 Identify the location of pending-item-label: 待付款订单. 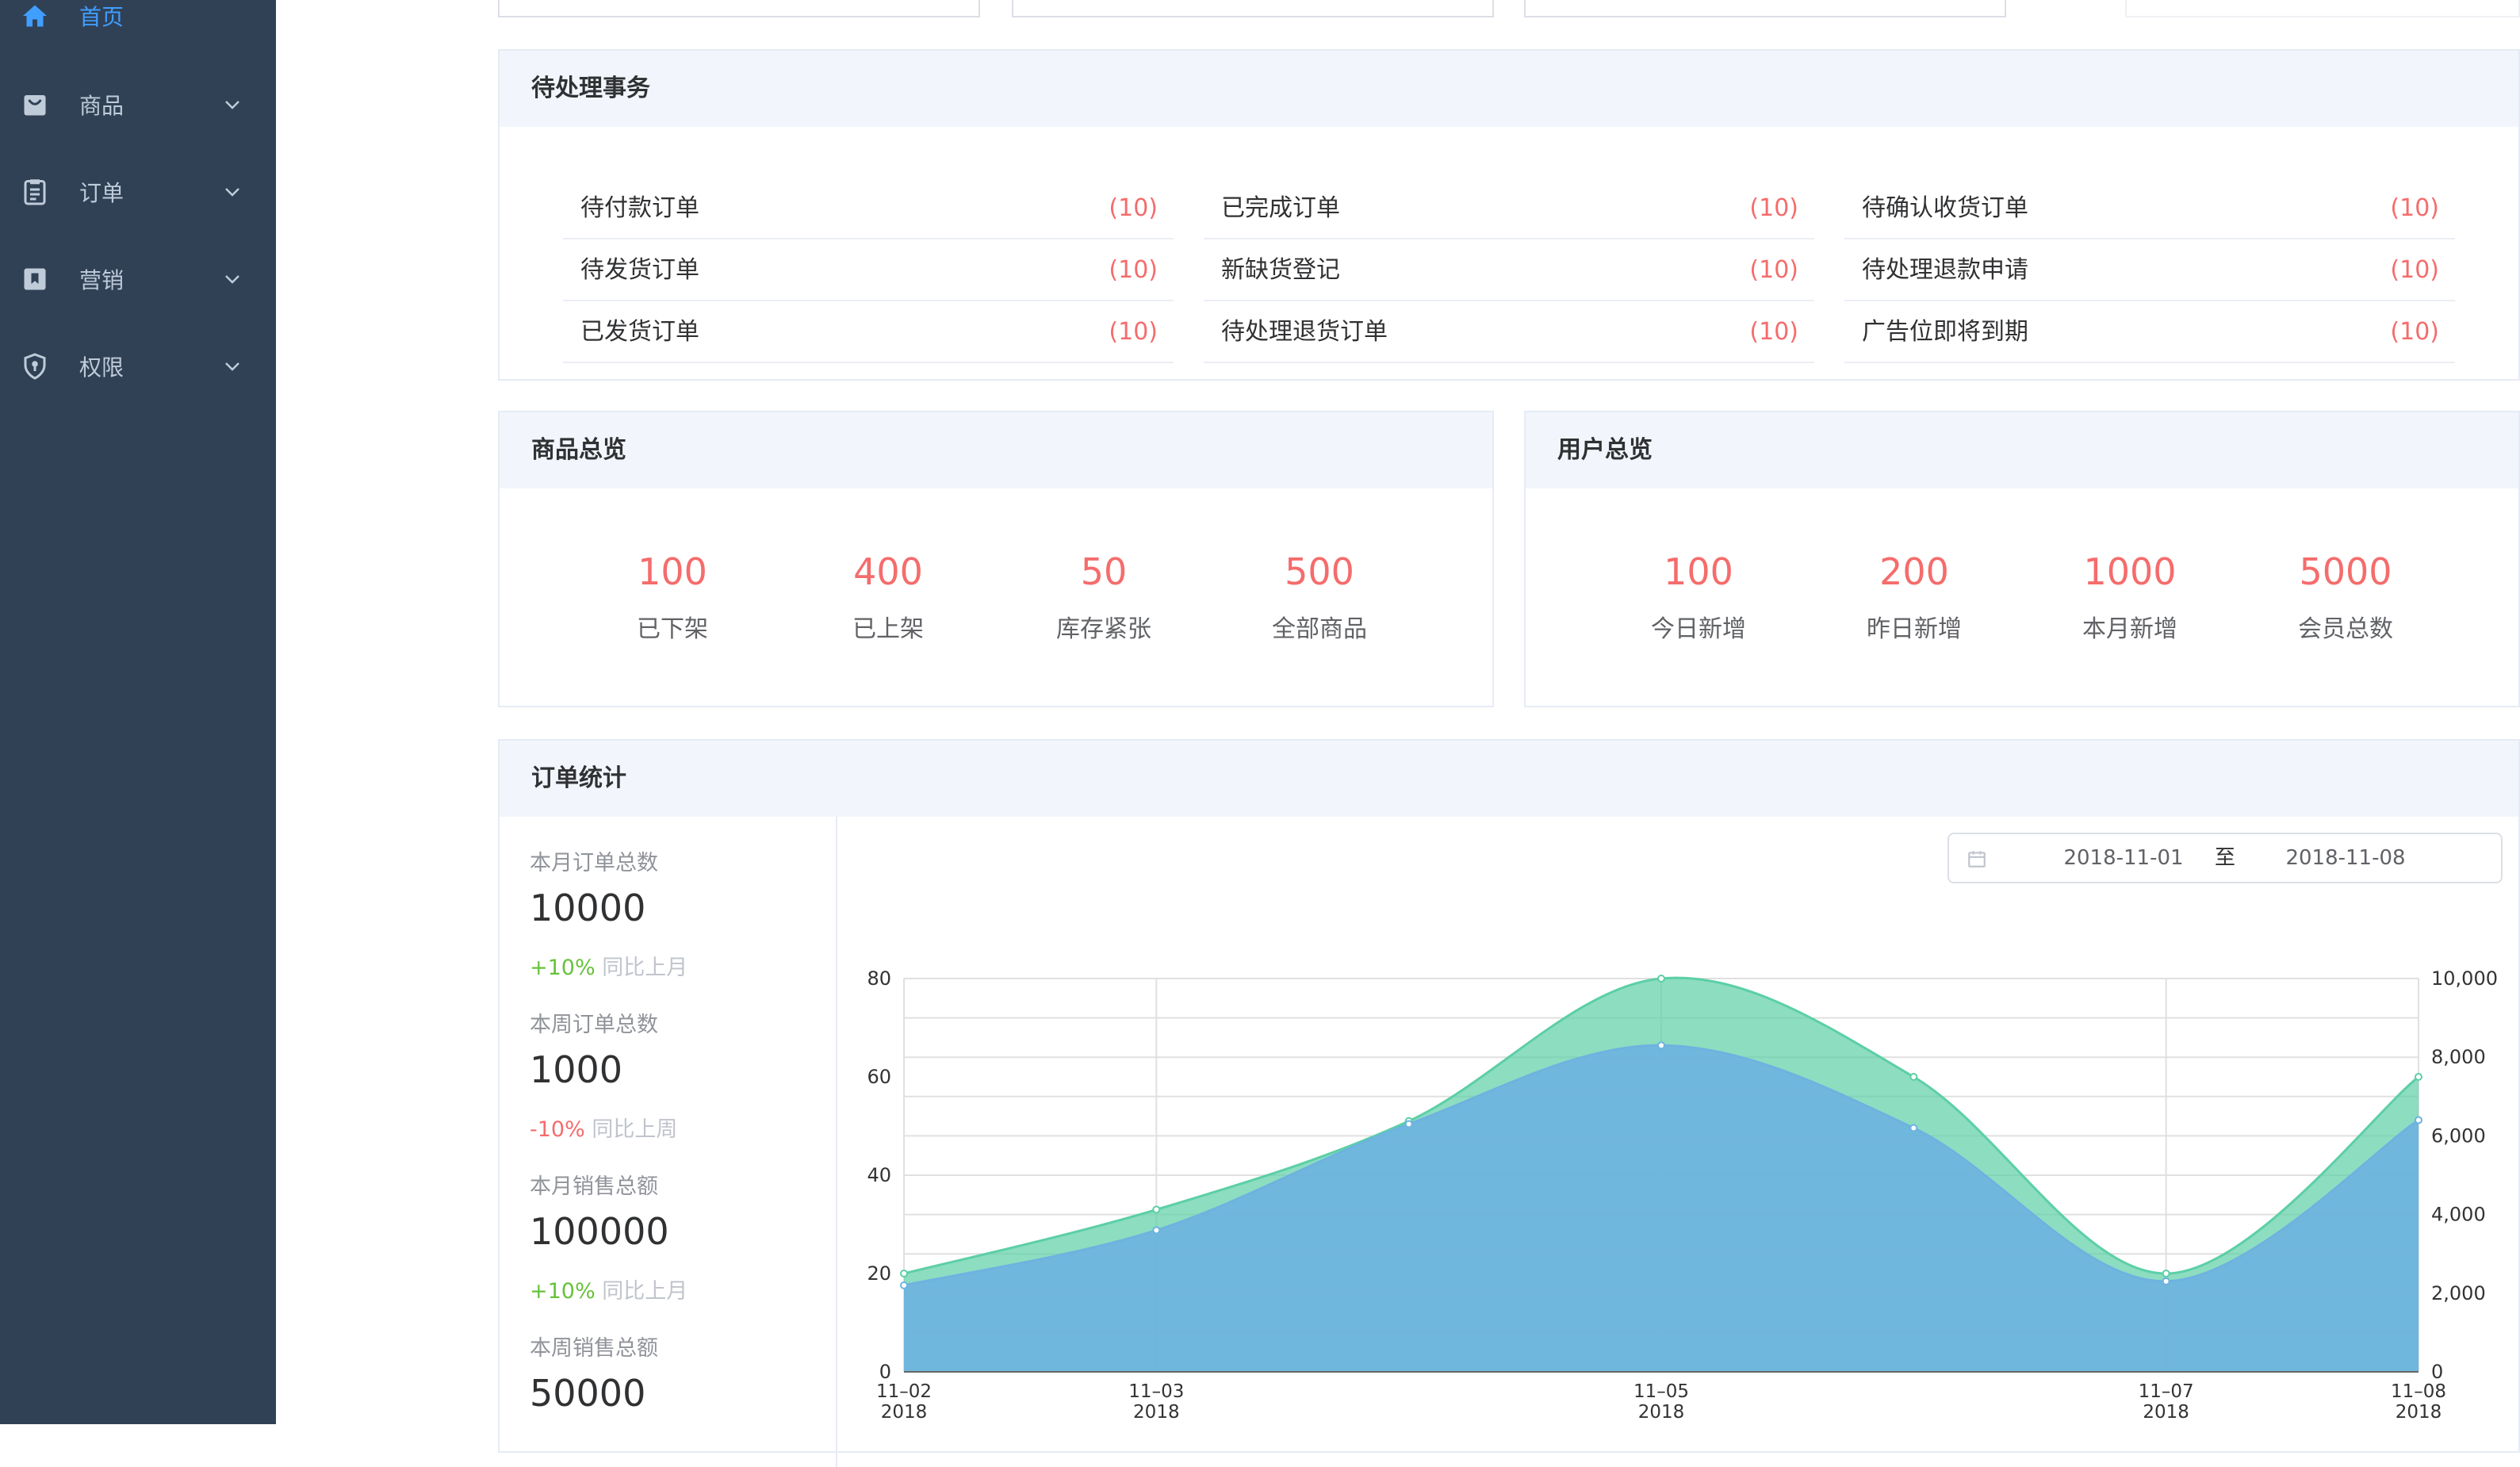
(639, 208).